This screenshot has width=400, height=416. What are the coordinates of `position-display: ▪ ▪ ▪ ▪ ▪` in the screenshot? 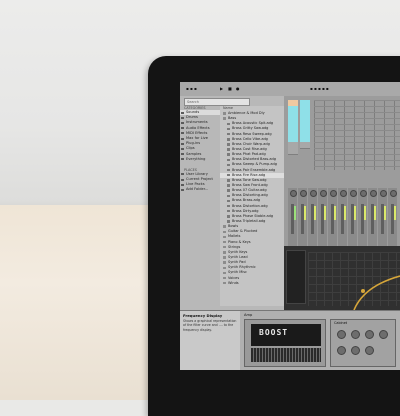 It's located at (319, 88).